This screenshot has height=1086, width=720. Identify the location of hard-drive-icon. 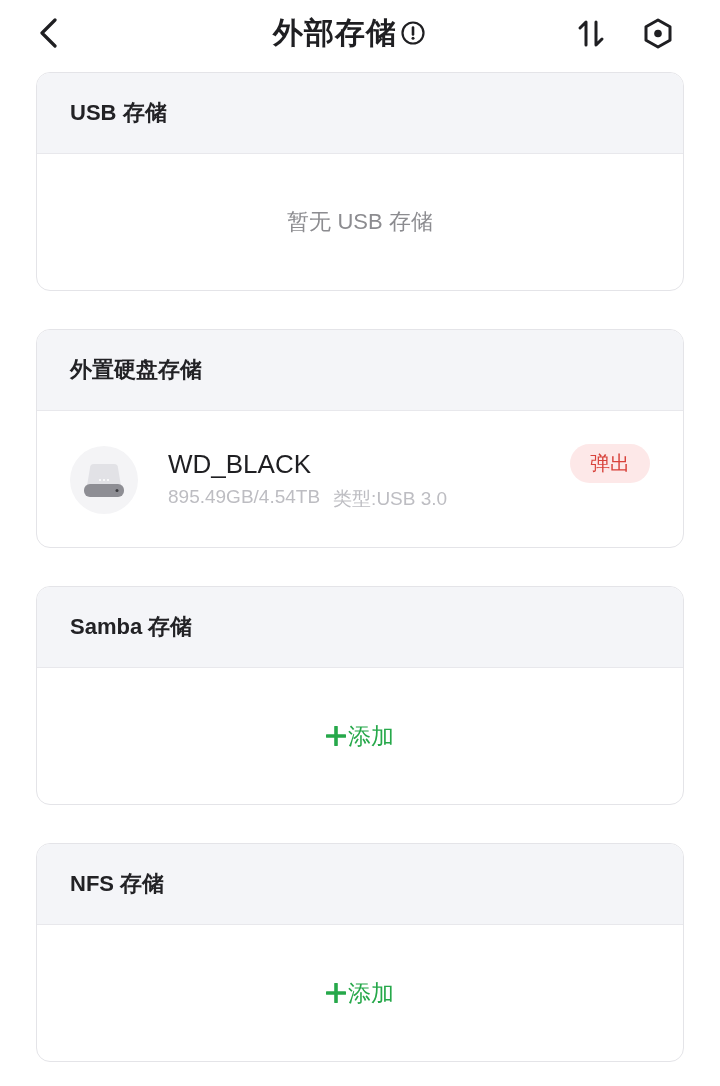
(104, 480).